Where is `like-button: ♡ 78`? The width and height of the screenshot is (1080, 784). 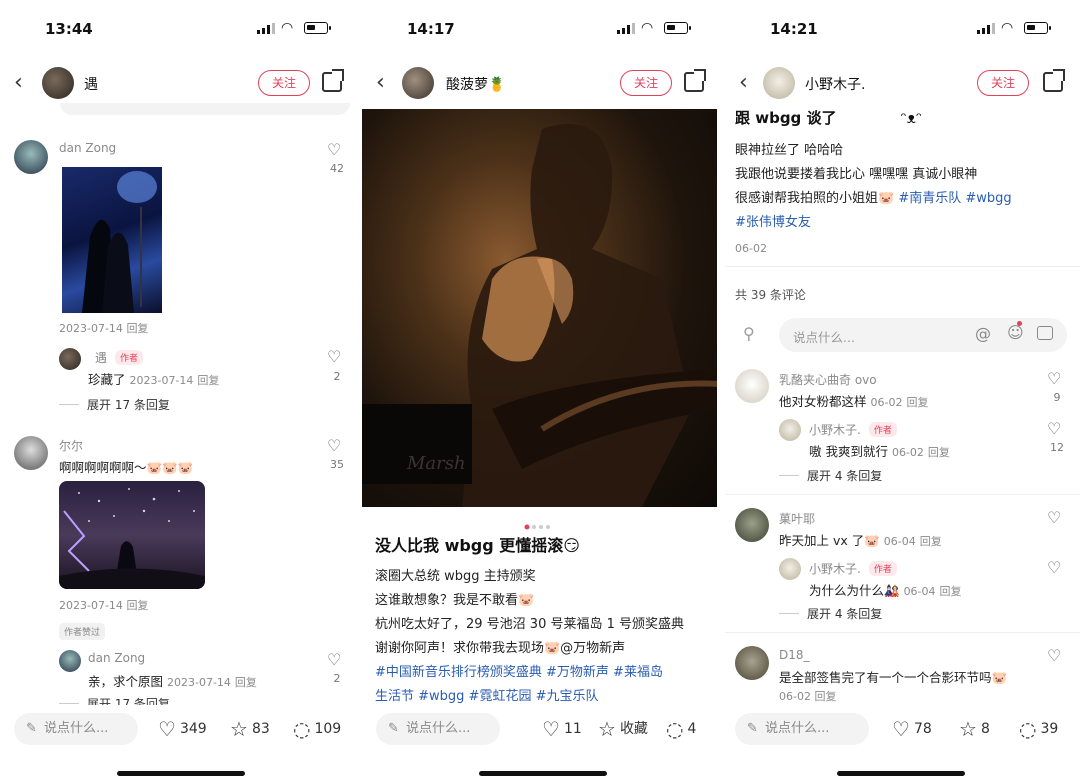 like-button: ♡ 78 is located at coordinates (912, 729).